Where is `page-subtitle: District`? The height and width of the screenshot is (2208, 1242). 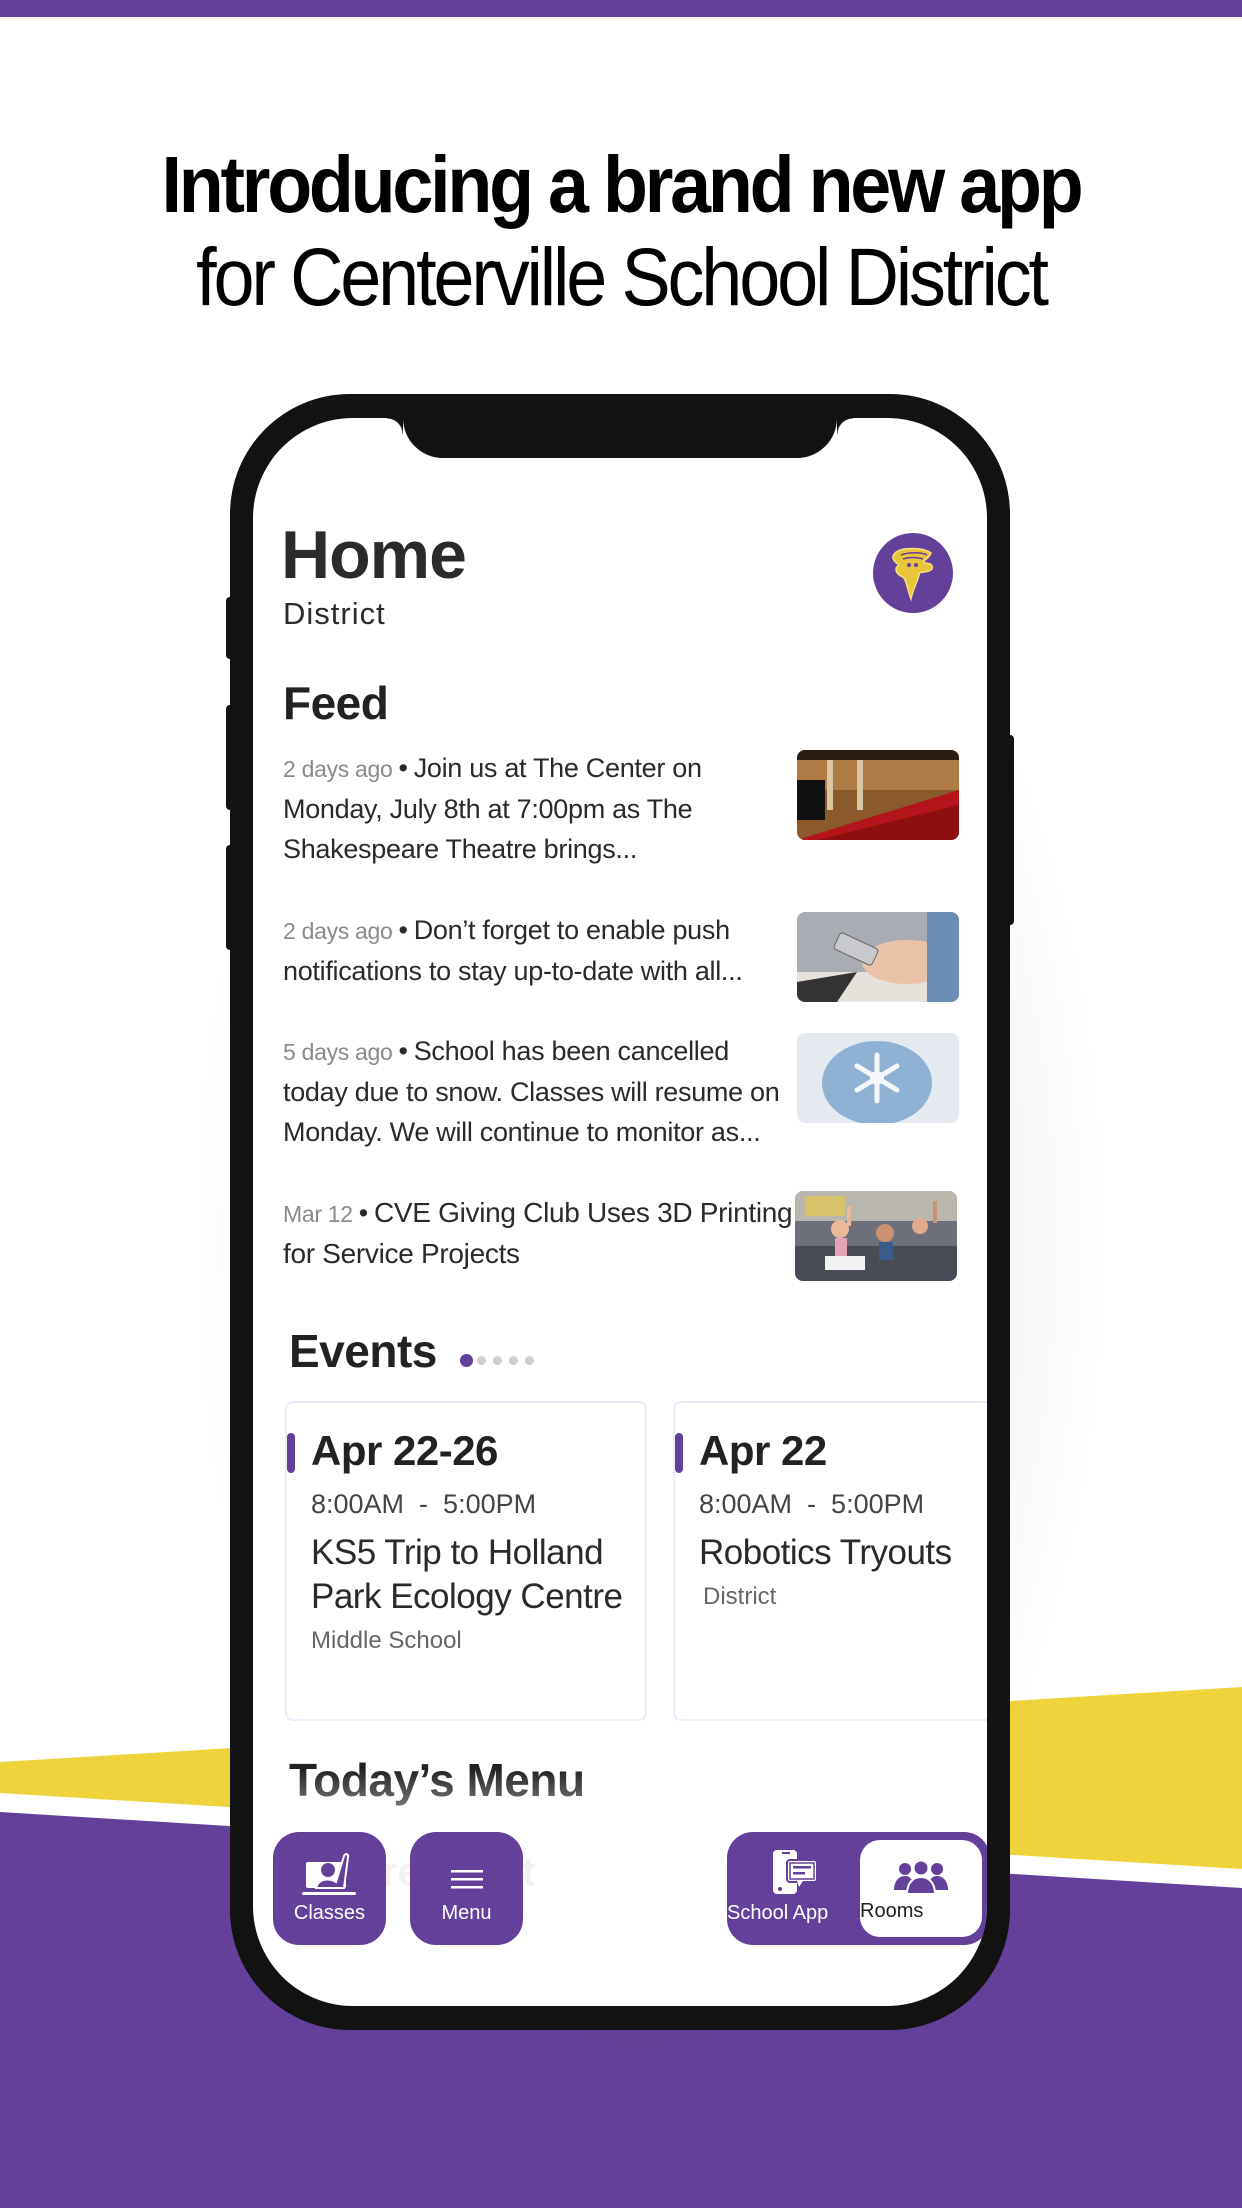 page-subtitle: District is located at coordinates (334, 613).